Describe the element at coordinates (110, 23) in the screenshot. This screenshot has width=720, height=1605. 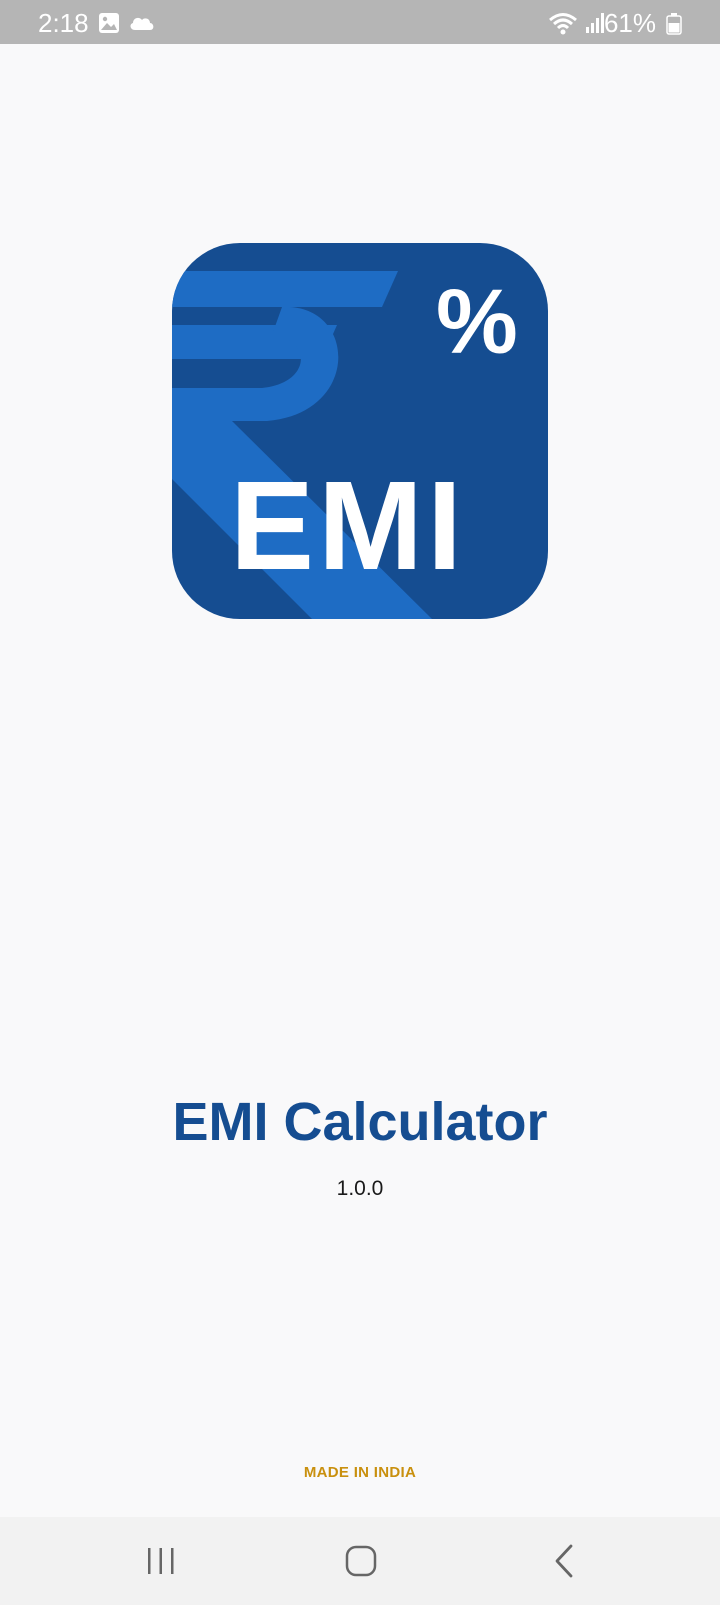
I see `image-icon` at that location.